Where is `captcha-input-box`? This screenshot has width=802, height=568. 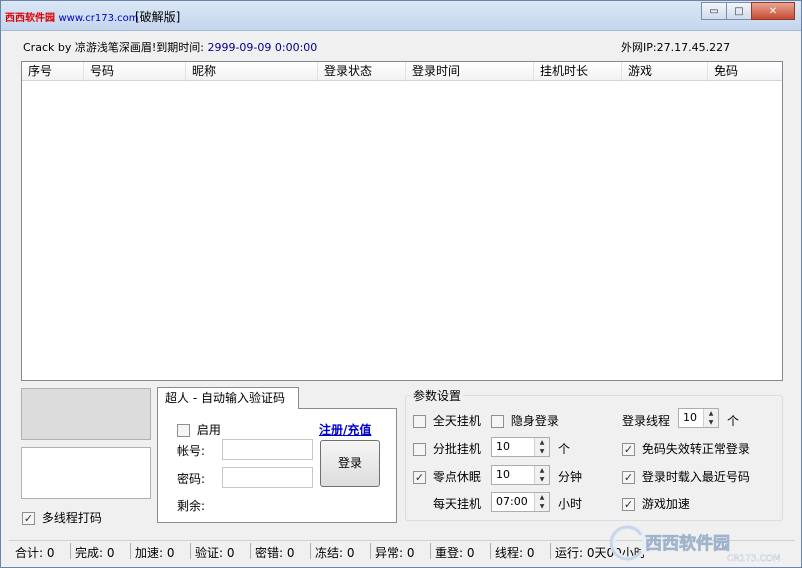
captcha-input-box is located at coordinates (86, 473).